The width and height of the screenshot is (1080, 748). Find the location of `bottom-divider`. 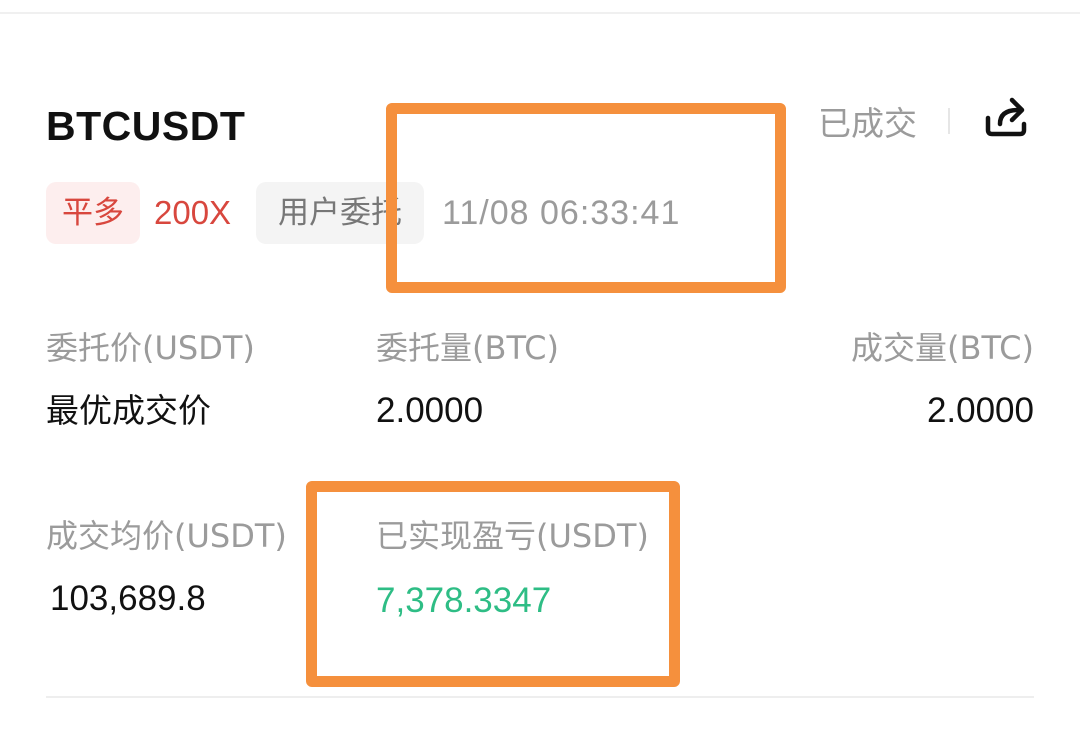

bottom-divider is located at coordinates (540, 697).